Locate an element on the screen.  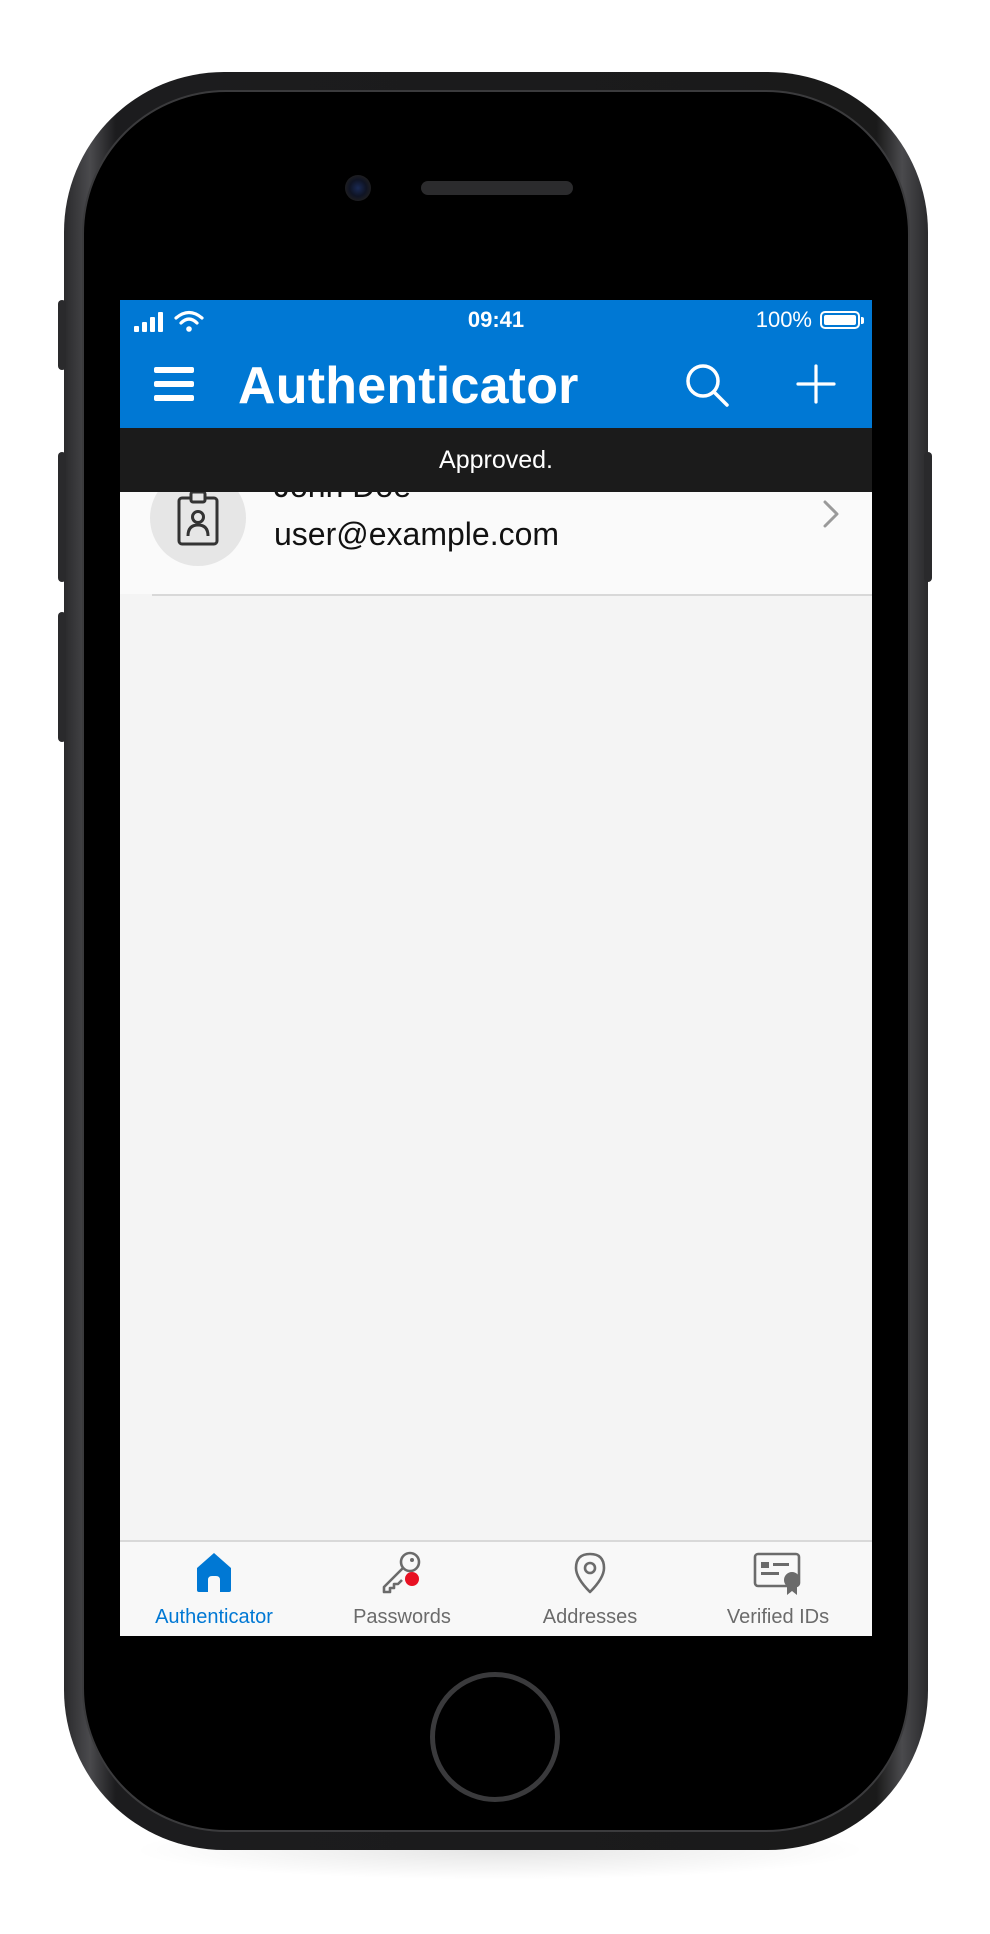
home-button is located at coordinates (495, 1737).